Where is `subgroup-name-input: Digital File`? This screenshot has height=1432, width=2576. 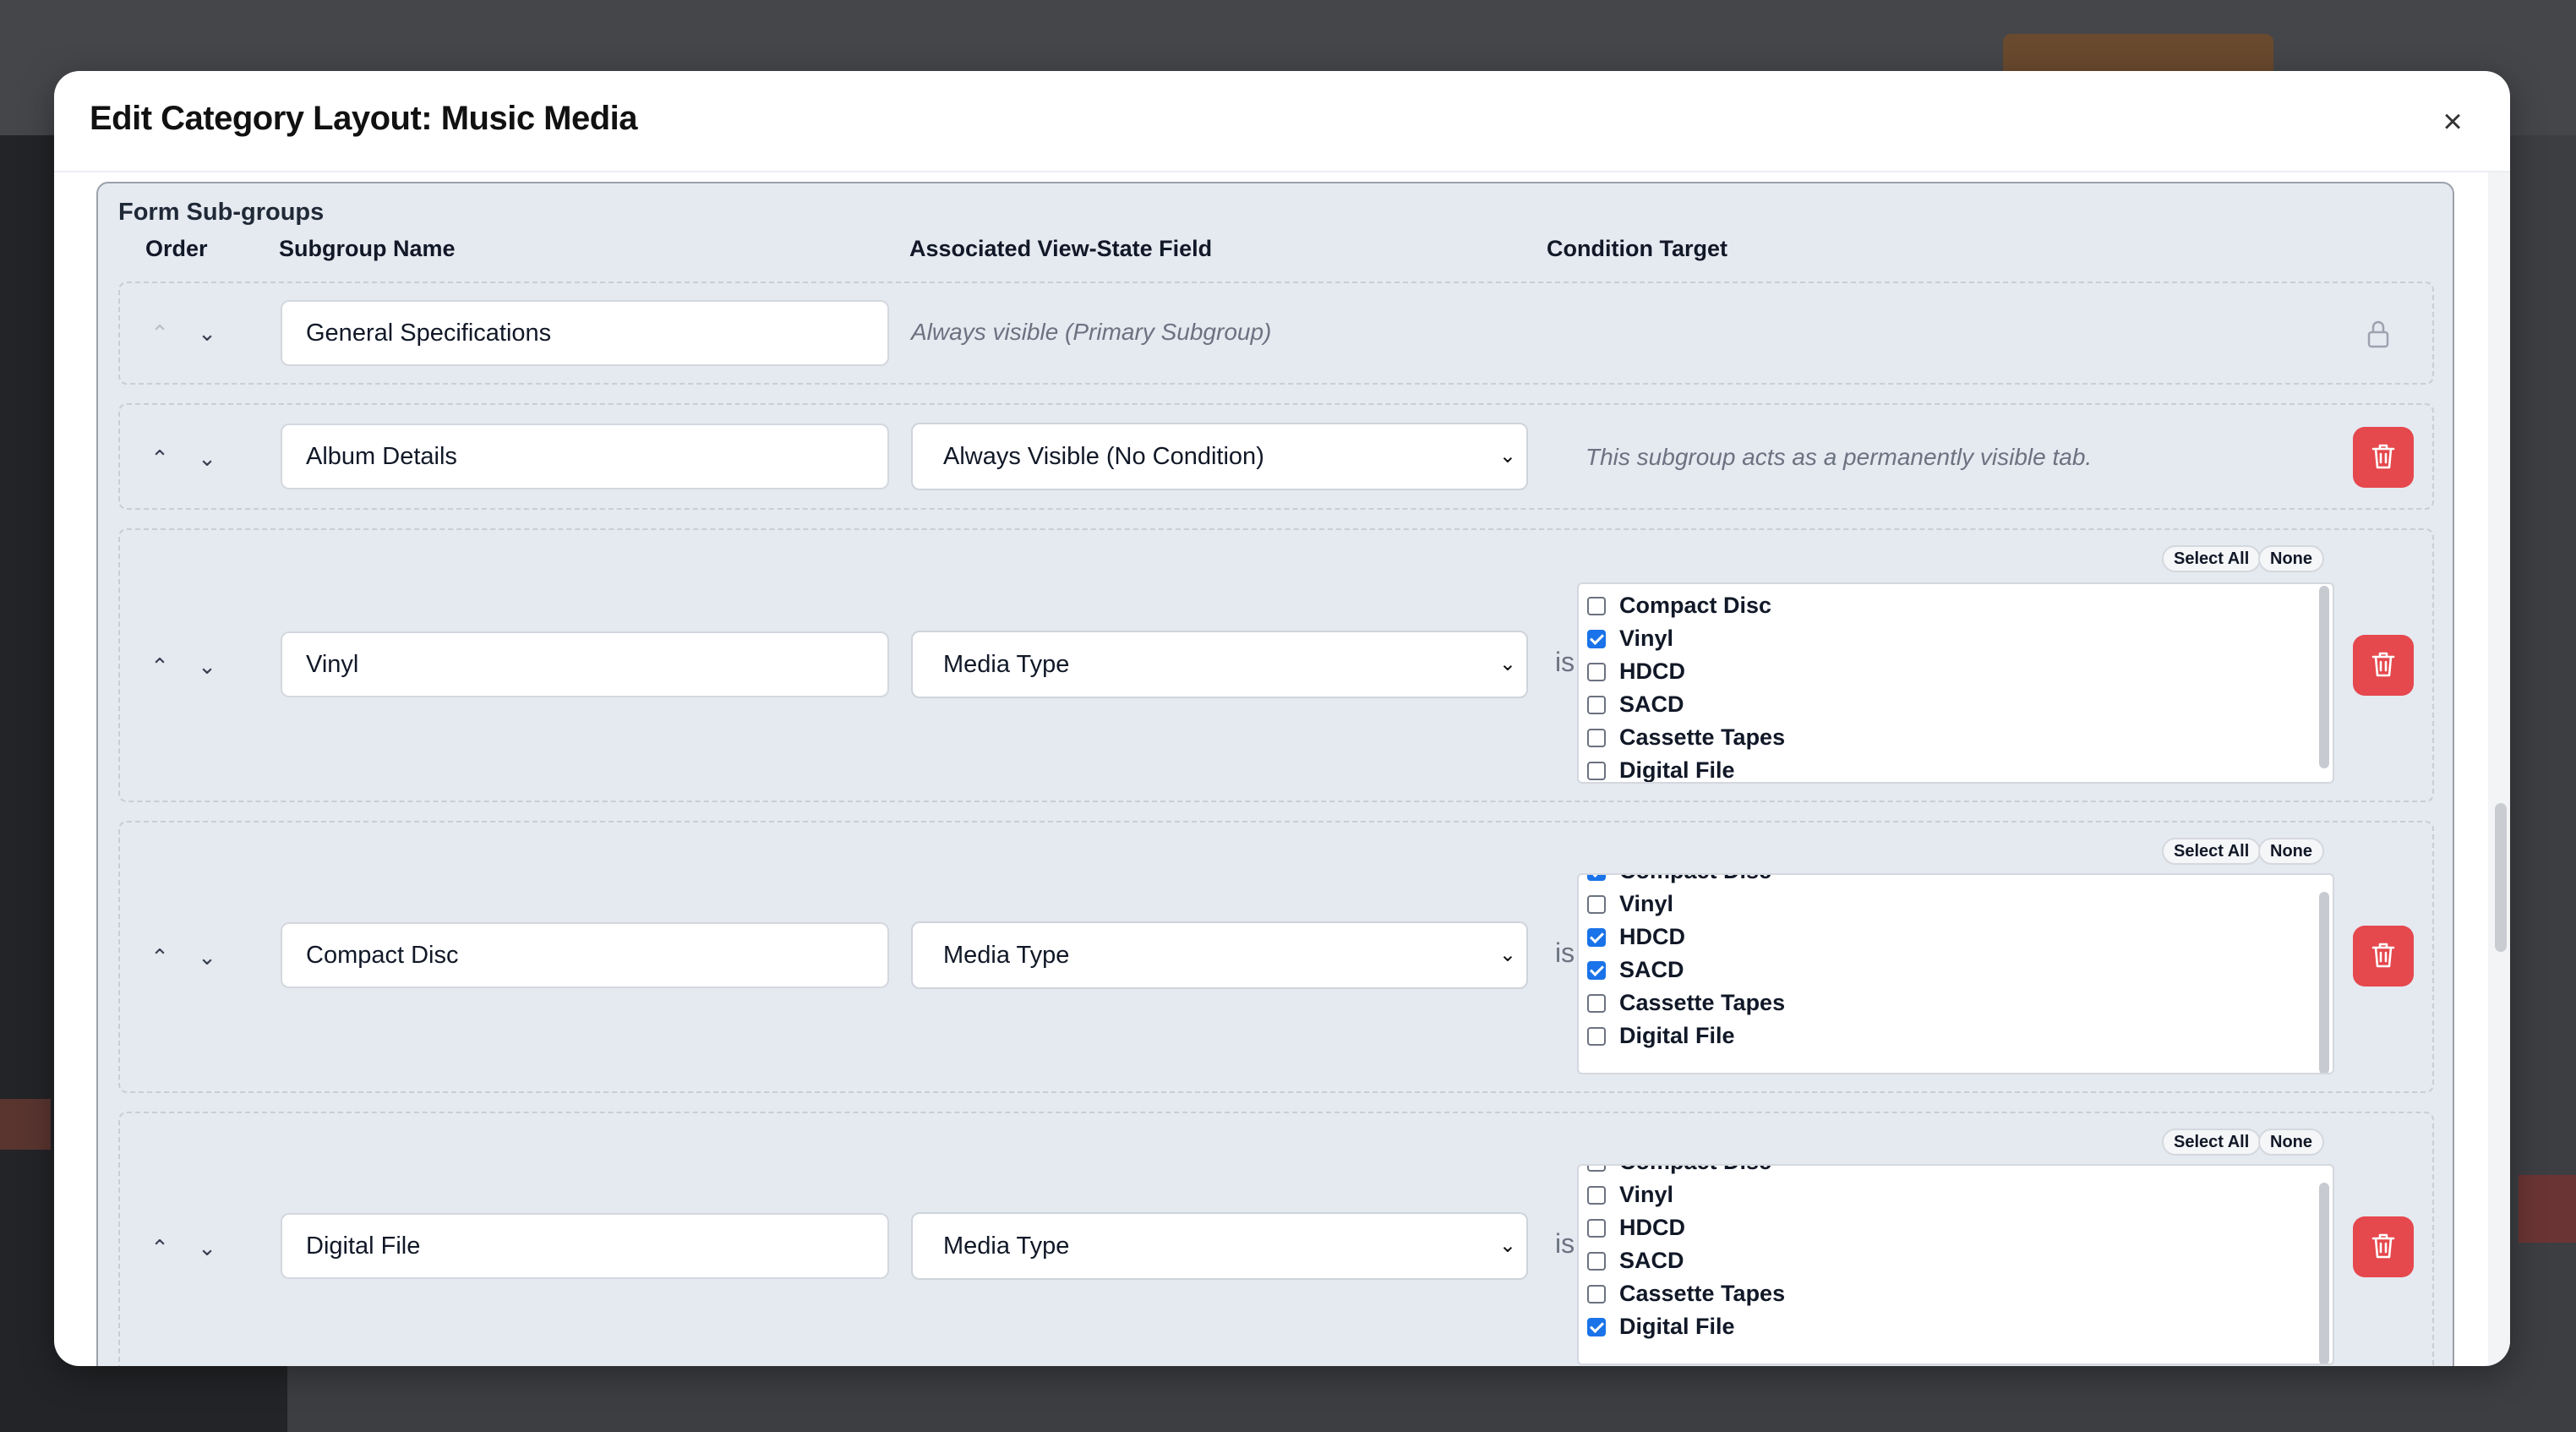 subgroup-name-input: Digital File is located at coordinates (585, 1246).